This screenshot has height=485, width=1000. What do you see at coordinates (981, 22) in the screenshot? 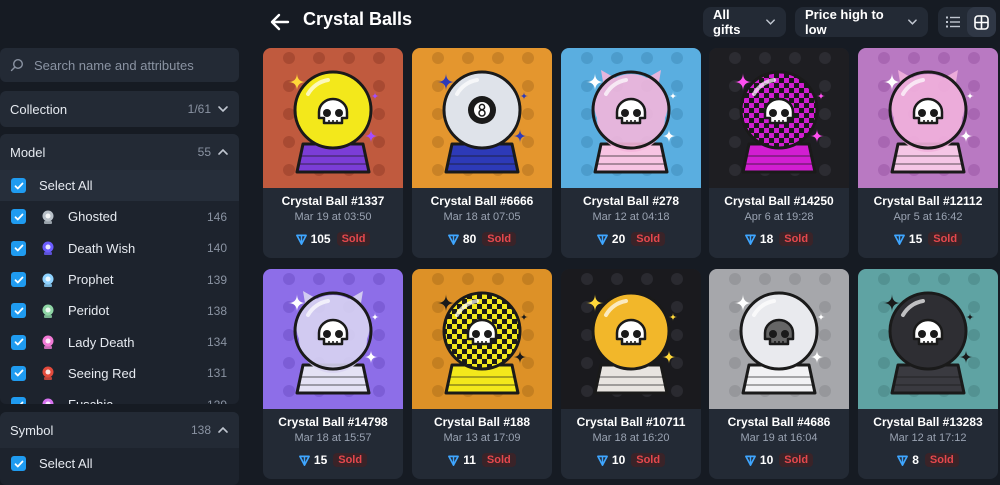
I see `grid-view-button` at bounding box center [981, 22].